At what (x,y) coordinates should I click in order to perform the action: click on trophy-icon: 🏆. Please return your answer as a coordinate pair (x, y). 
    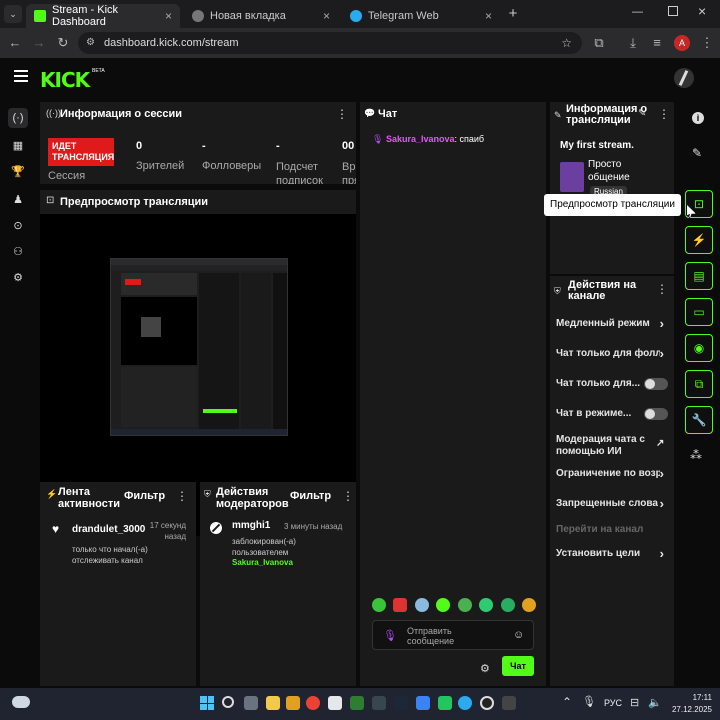
    Looking at the image, I should click on (18, 172).